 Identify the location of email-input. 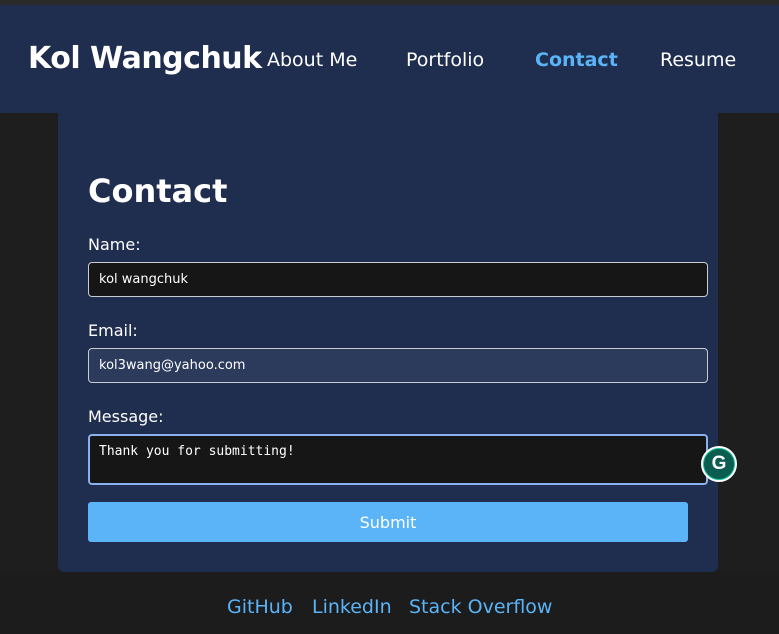
(398, 365).